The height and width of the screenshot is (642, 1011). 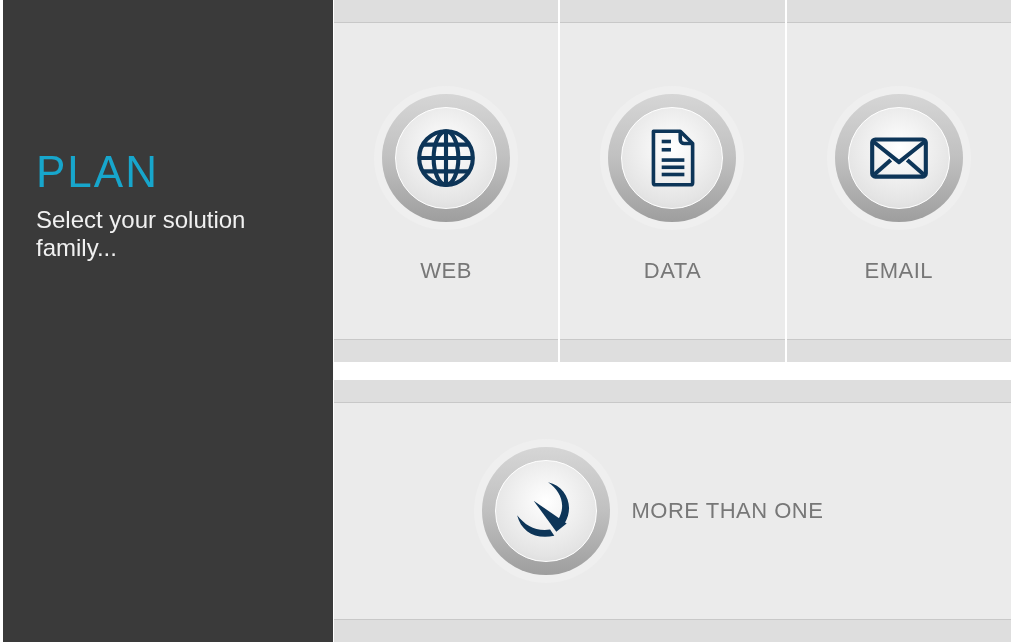 I want to click on option-tile: WEB, so click(x=446, y=181).